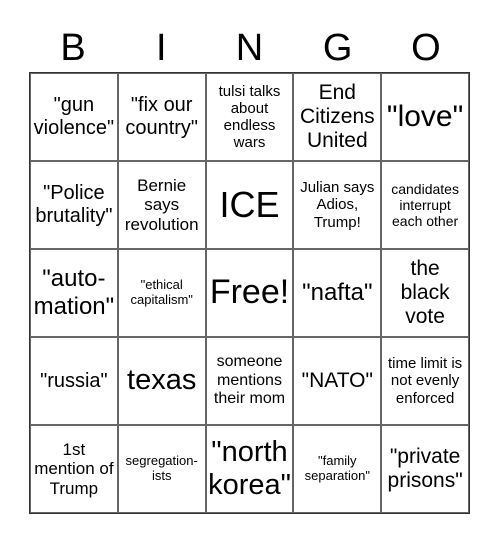 This screenshot has height=544, width=500. I want to click on free-space: Free!, so click(249, 293).